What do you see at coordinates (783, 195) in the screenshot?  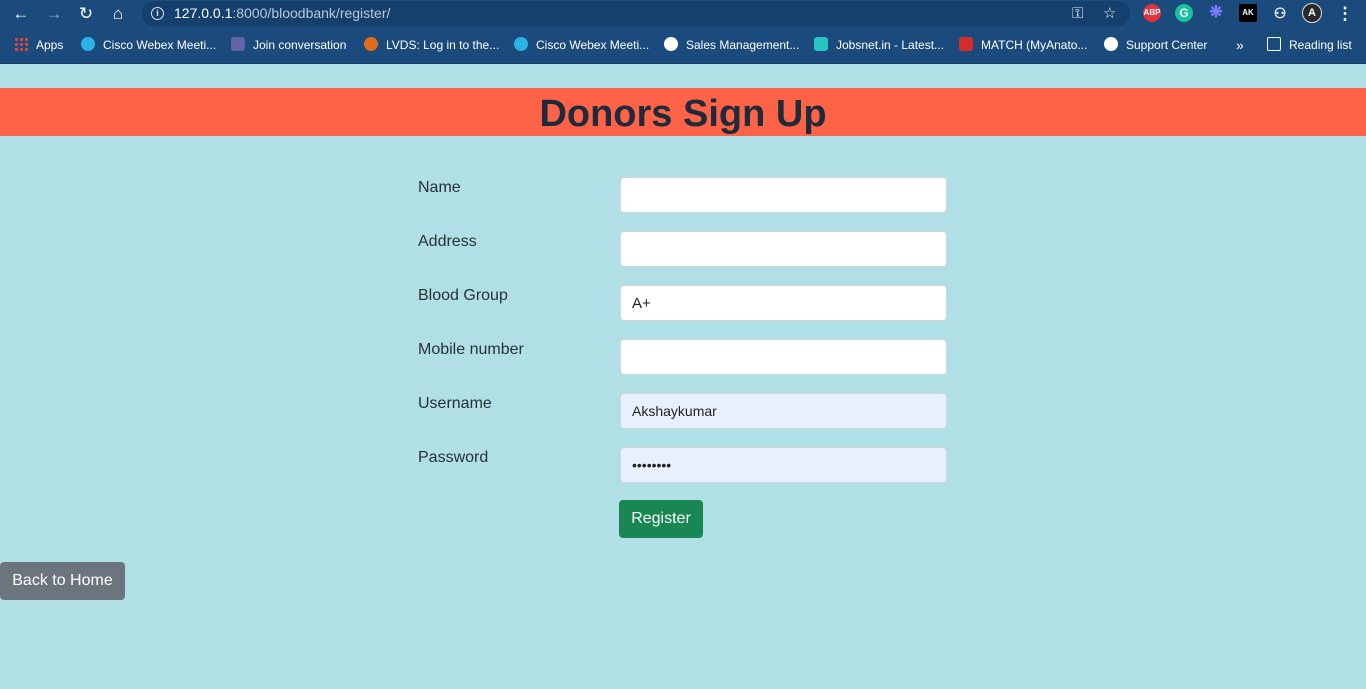 I see `name-input` at bounding box center [783, 195].